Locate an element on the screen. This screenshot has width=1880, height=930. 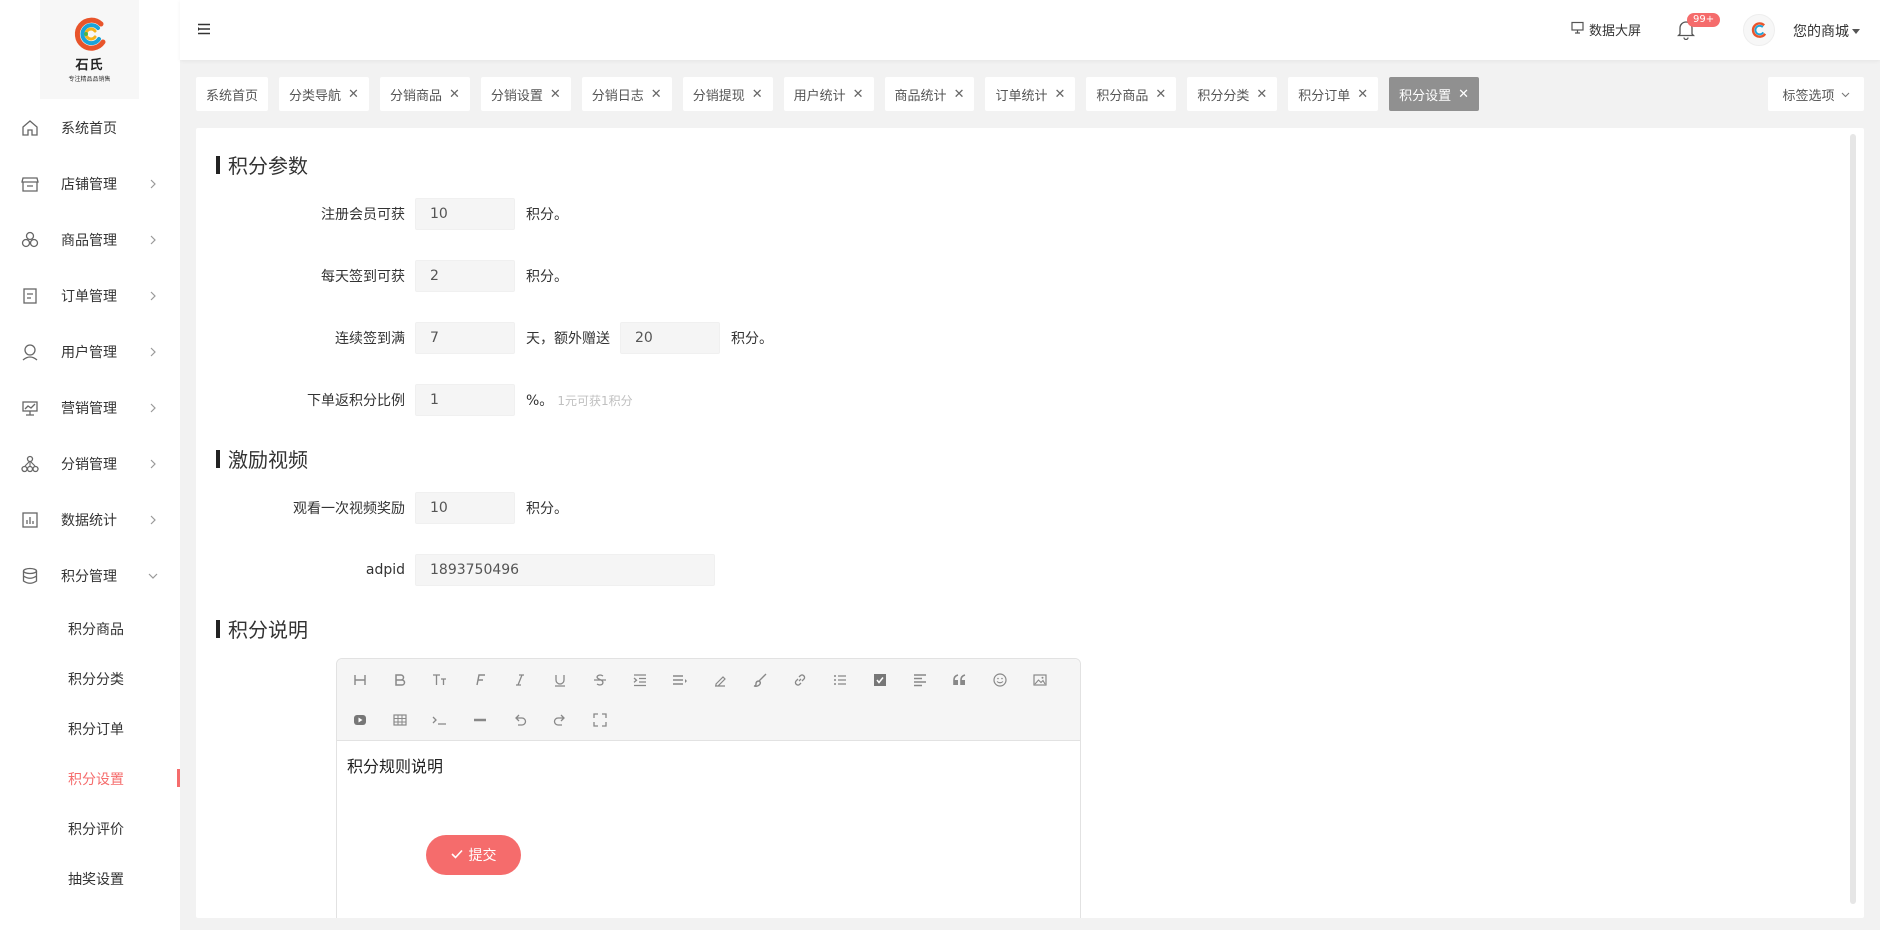
scrollbar is located at coordinates (1853, 519).